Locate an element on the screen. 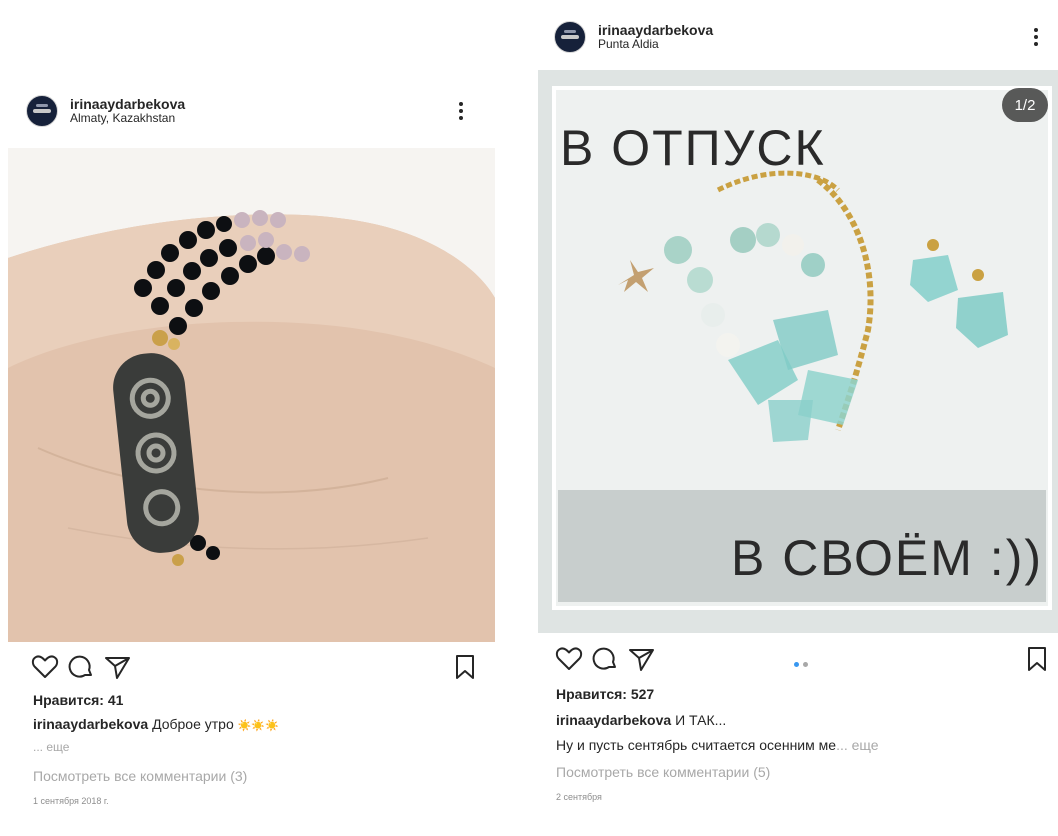 The image size is (1058, 836). likes-count: Нравится: 41 is located at coordinates (78, 700).